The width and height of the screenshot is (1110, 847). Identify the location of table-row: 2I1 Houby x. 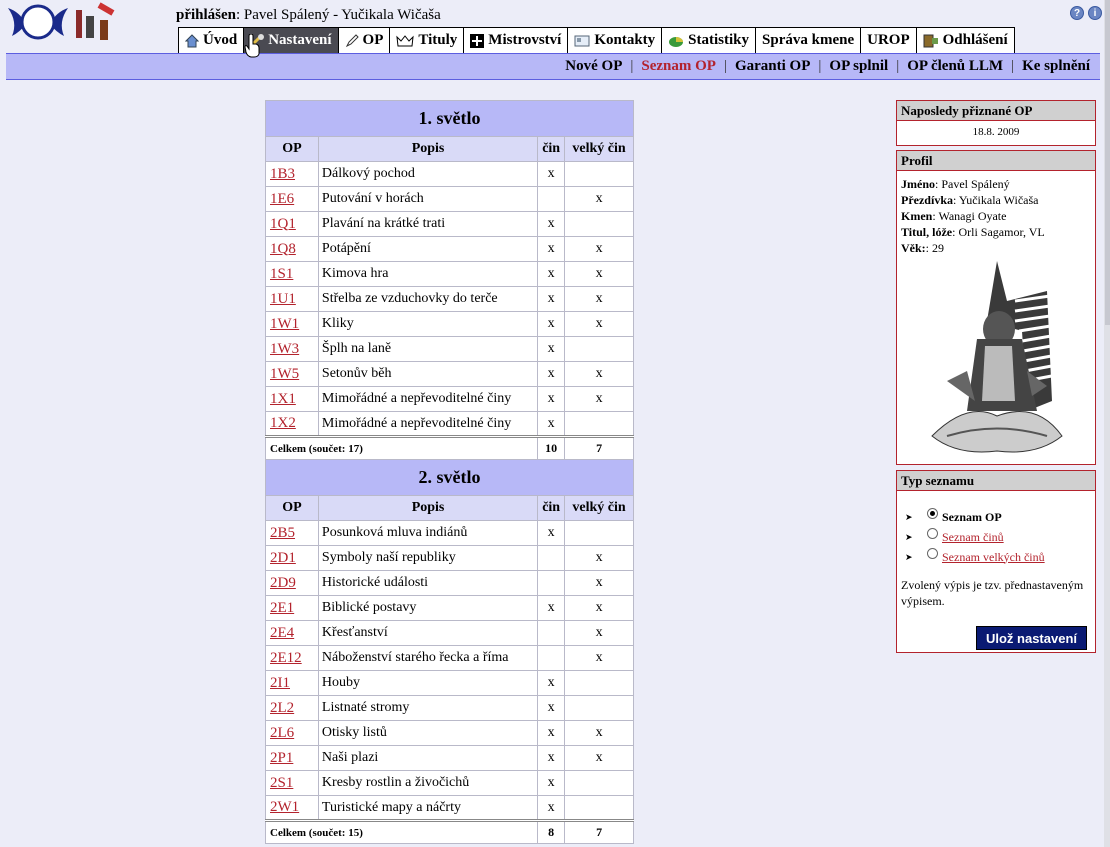
(449, 683).